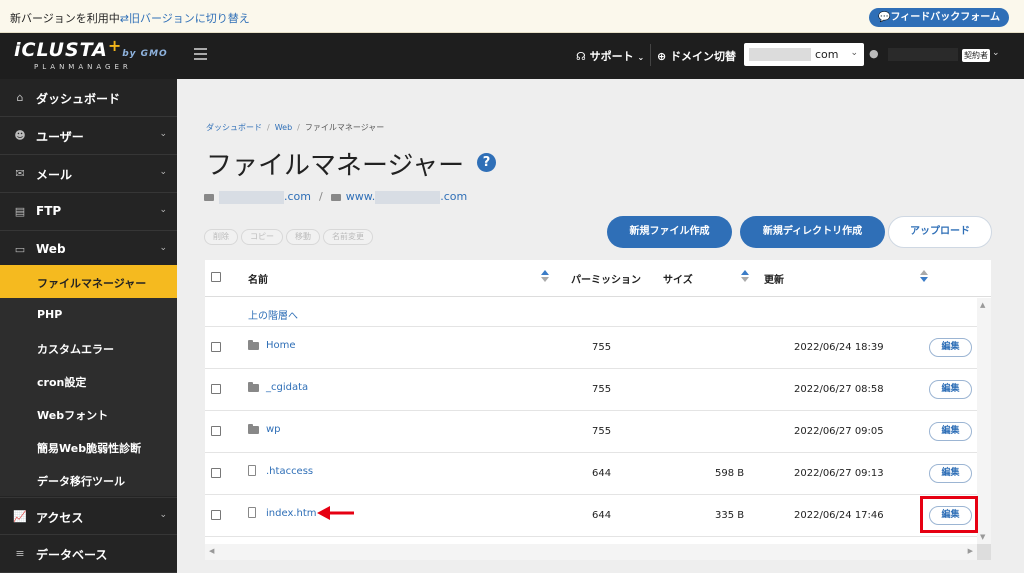  What do you see at coordinates (88, 314) in the screenshot?
I see `nav-sub-php: PHP` at bounding box center [88, 314].